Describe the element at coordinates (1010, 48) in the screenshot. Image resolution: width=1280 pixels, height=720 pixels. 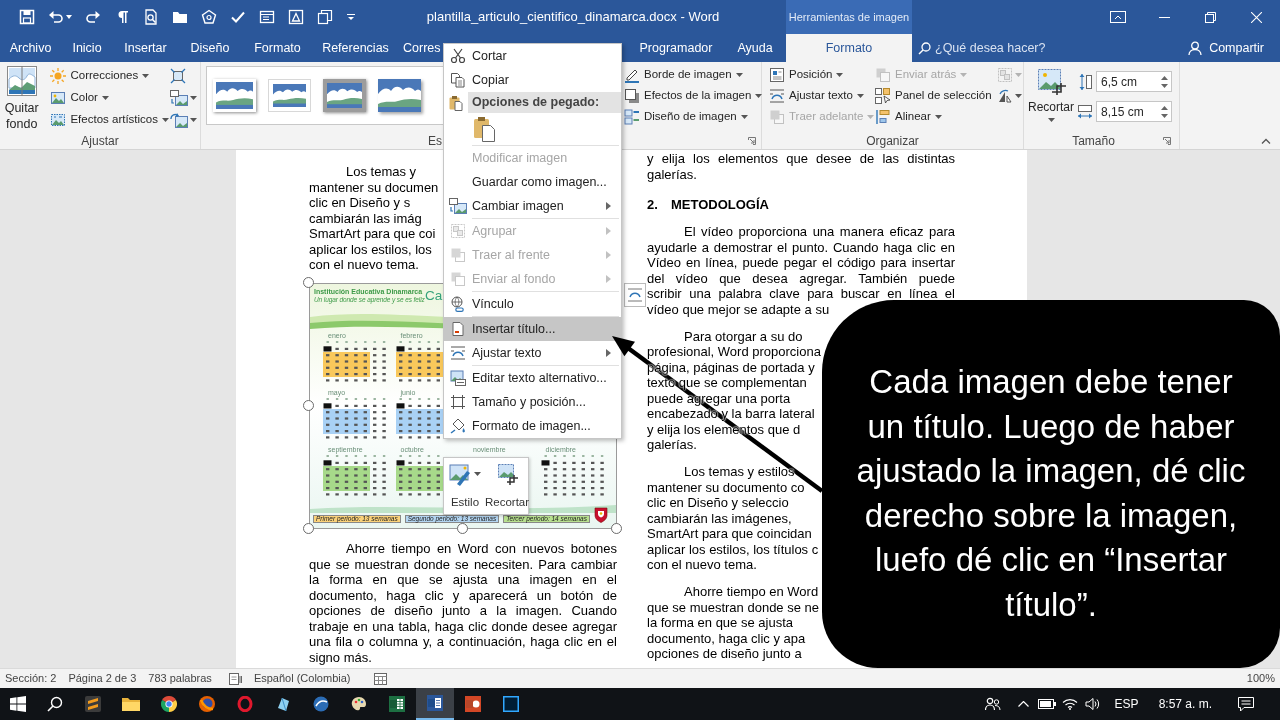
I see `search-field: ¿Qué desea hacer?` at that location.